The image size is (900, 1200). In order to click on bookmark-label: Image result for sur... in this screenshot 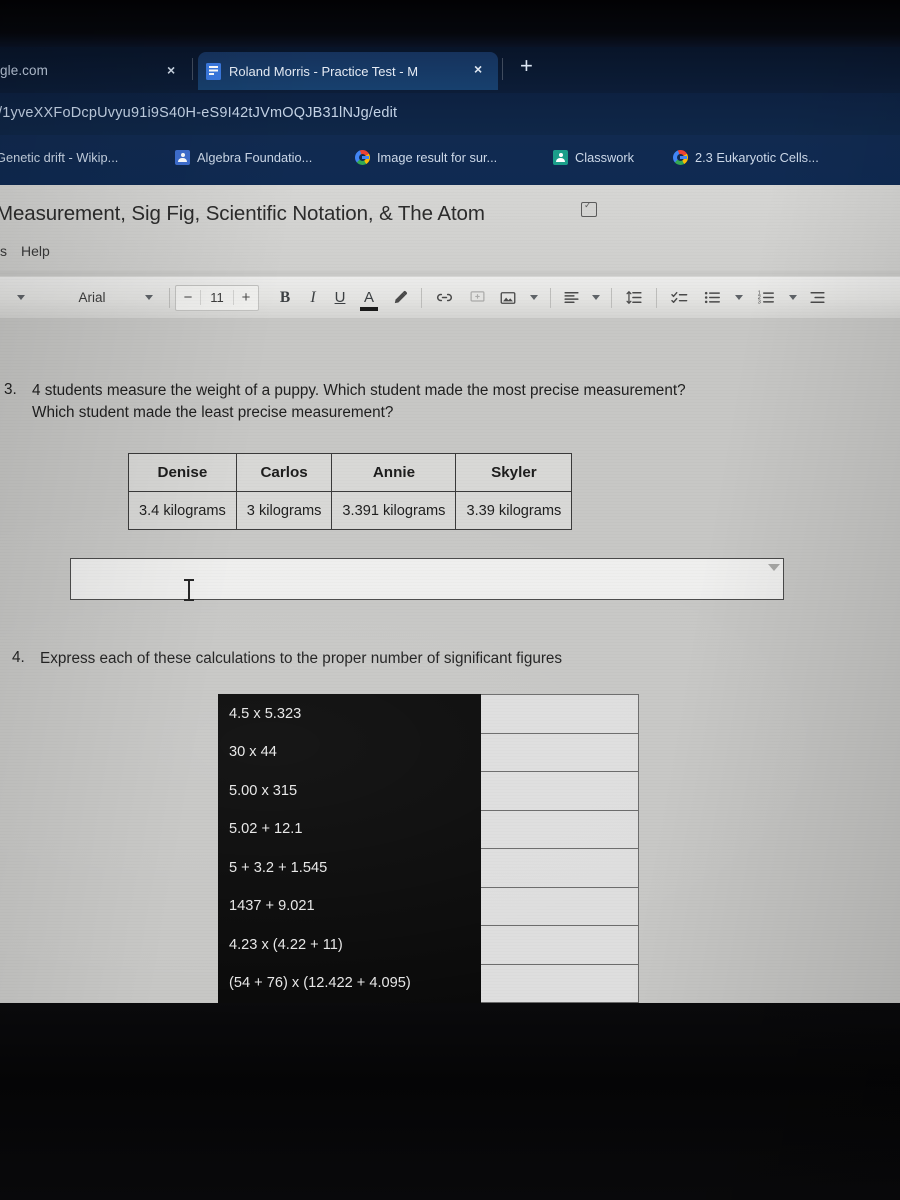, I will do `click(437, 157)`.